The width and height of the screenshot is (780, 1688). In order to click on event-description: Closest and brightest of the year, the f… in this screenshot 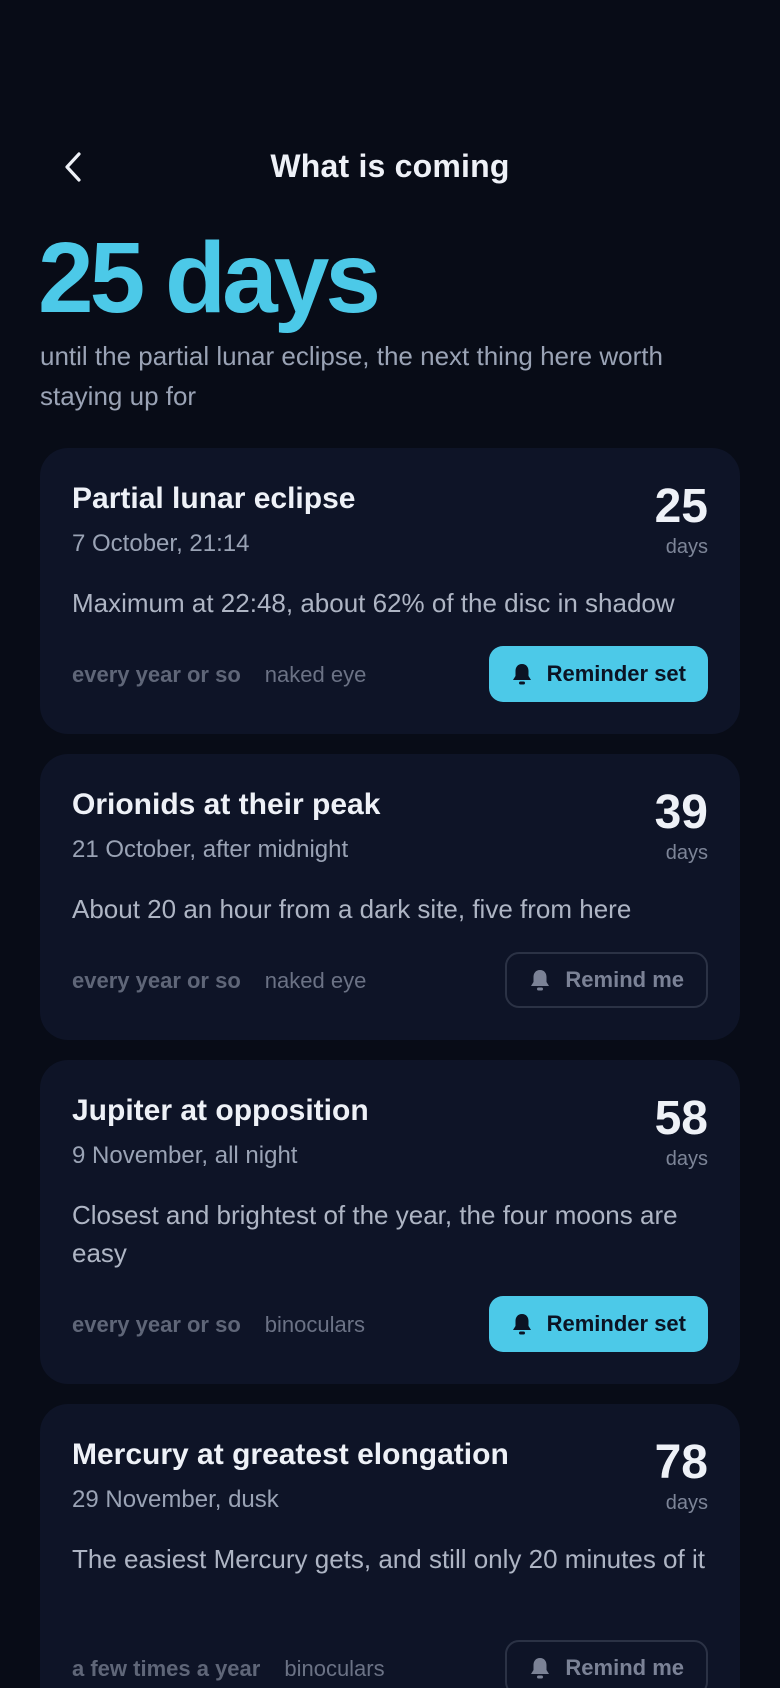, I will do `click(375, 1234)`.